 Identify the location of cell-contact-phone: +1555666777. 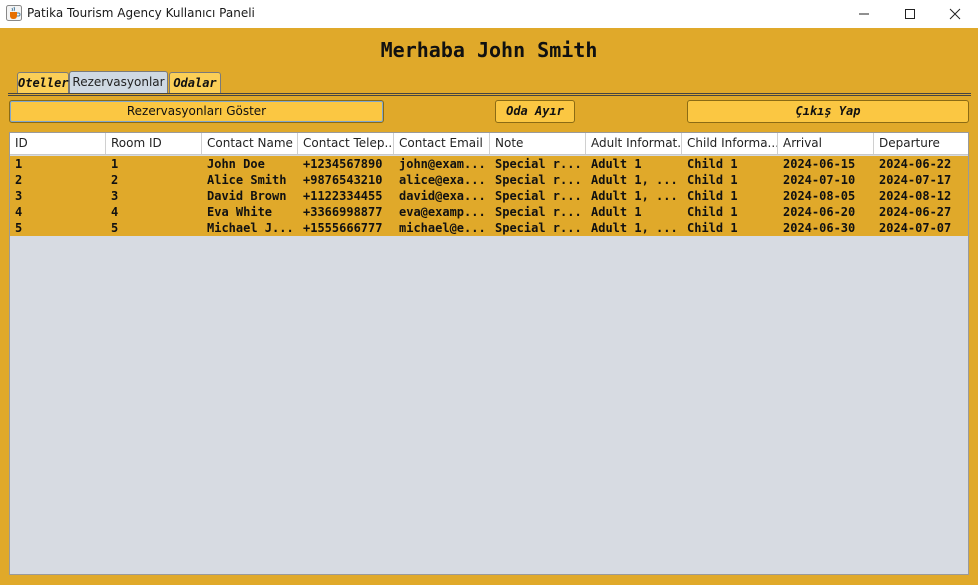
(343, 228).